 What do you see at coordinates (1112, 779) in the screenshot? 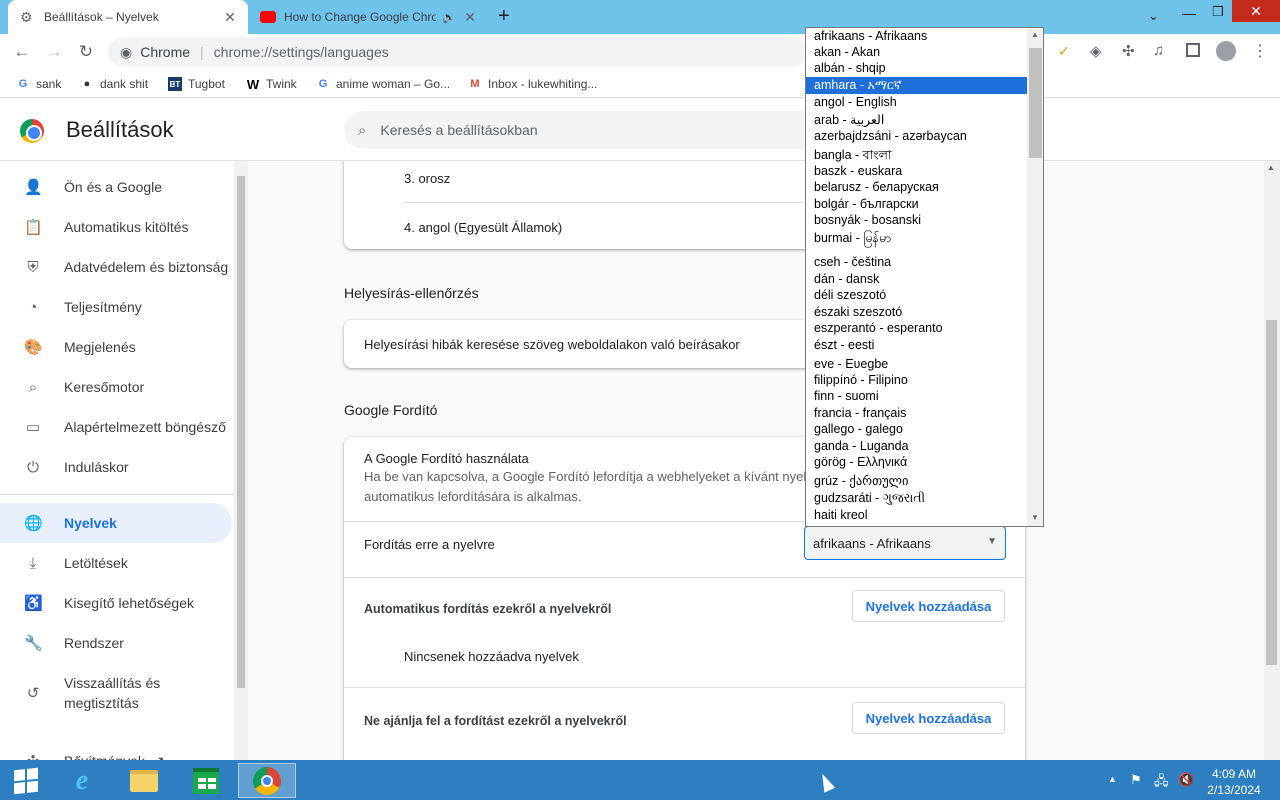
I see `show-hidden-icons: ▲` at bounding box center [1112, 779].